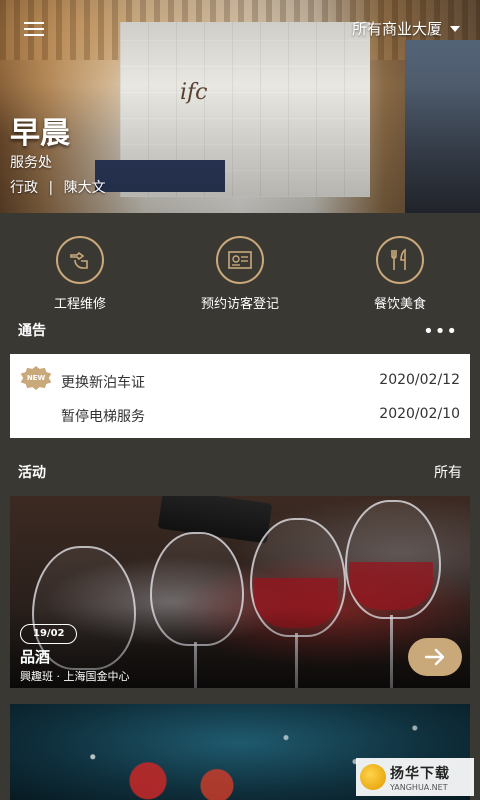 This screenshot has height=800, width=480. I want to click on building-selector-label: 所有商业大厦, so click(396, 29).